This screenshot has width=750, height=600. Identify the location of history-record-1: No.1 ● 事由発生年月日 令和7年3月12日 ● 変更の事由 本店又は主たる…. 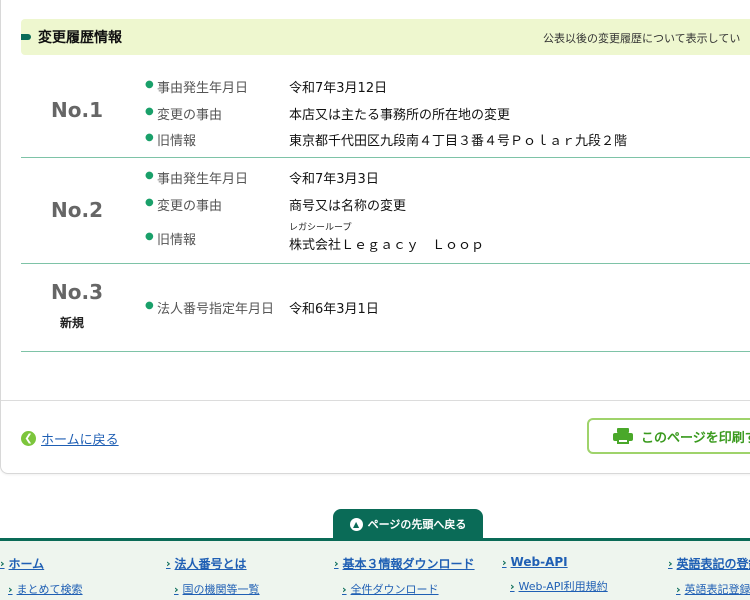
(385, 112).